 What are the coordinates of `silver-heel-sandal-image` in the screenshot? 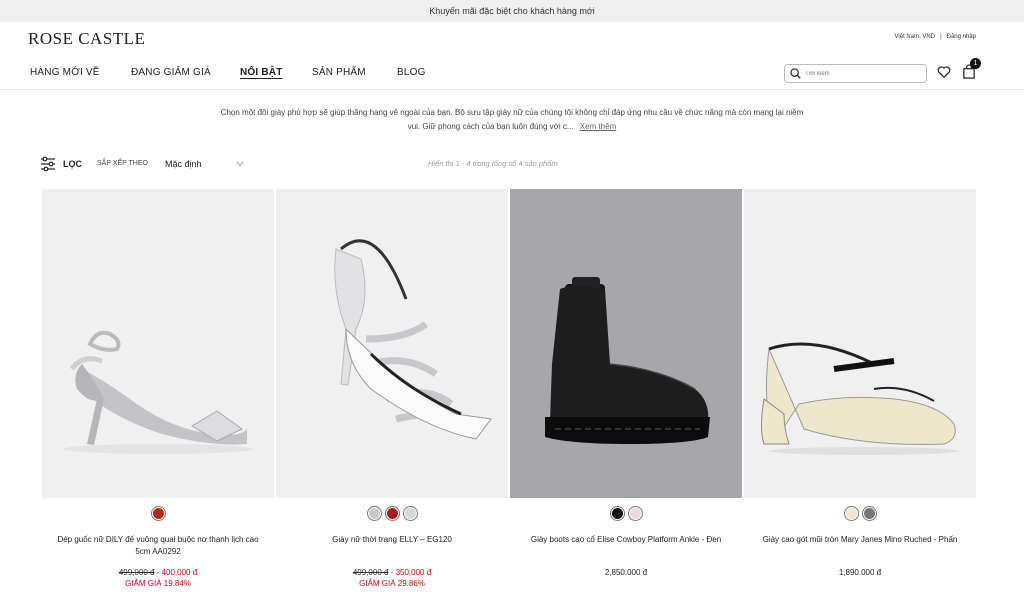 It's located at (158, 392).